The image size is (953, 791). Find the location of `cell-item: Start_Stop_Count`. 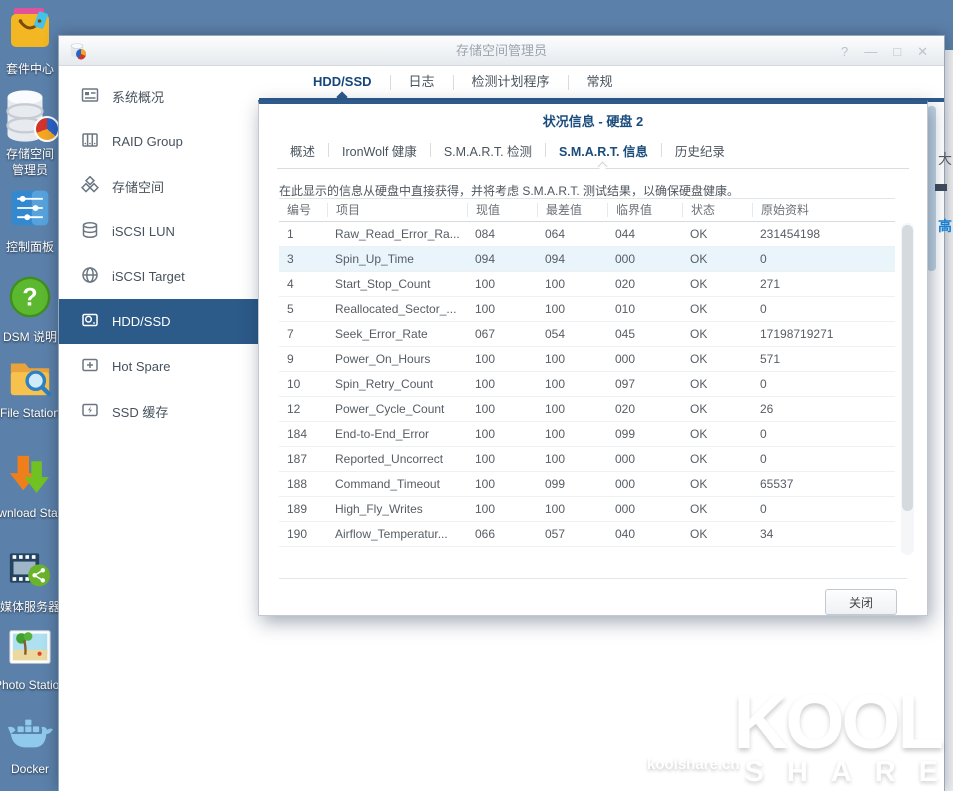

cell-item: Start_Stop_Count is located at coordinates (383, 284).